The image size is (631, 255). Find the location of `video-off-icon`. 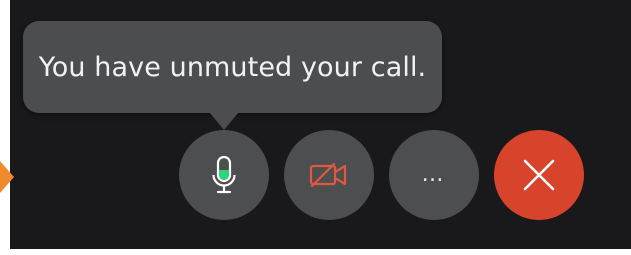

video-off-icon is located at coordinates (329, 175).